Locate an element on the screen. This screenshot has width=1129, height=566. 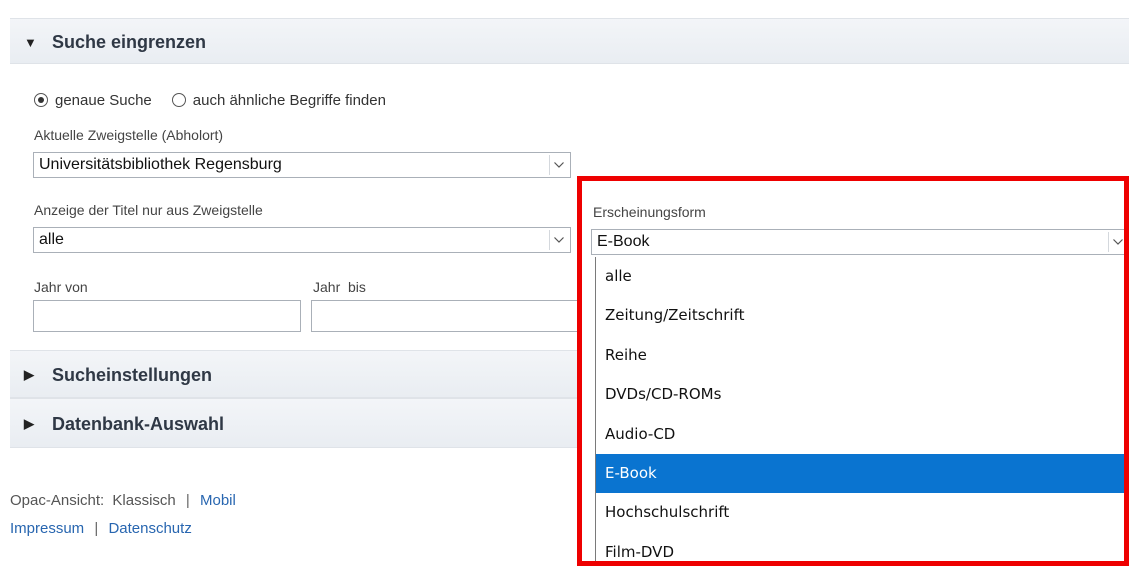
filter-panel-title: Suche eingrenzen is located at coordinates (129, 42).